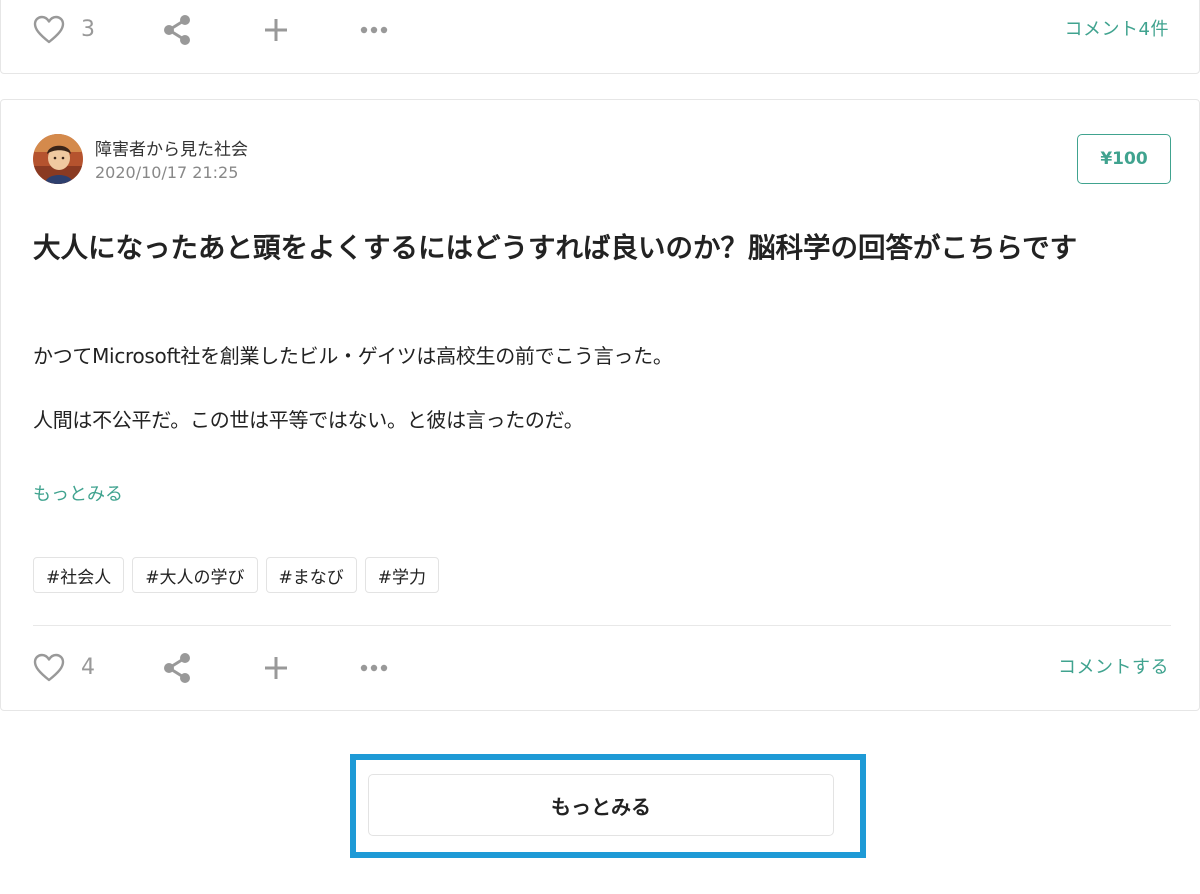 The width and height of the screenshot is (1200, 894). What do you see at coordinates (602, 625) in the screenshot?
I see `divider` at bounding box center [602, 625].